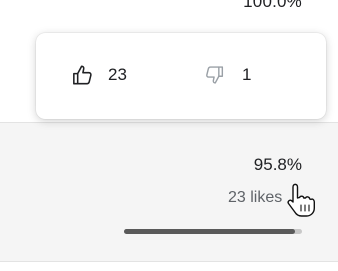 This screenshot has width=338, height=271. I want to click on dislike-count: 1, so click(247, 74).